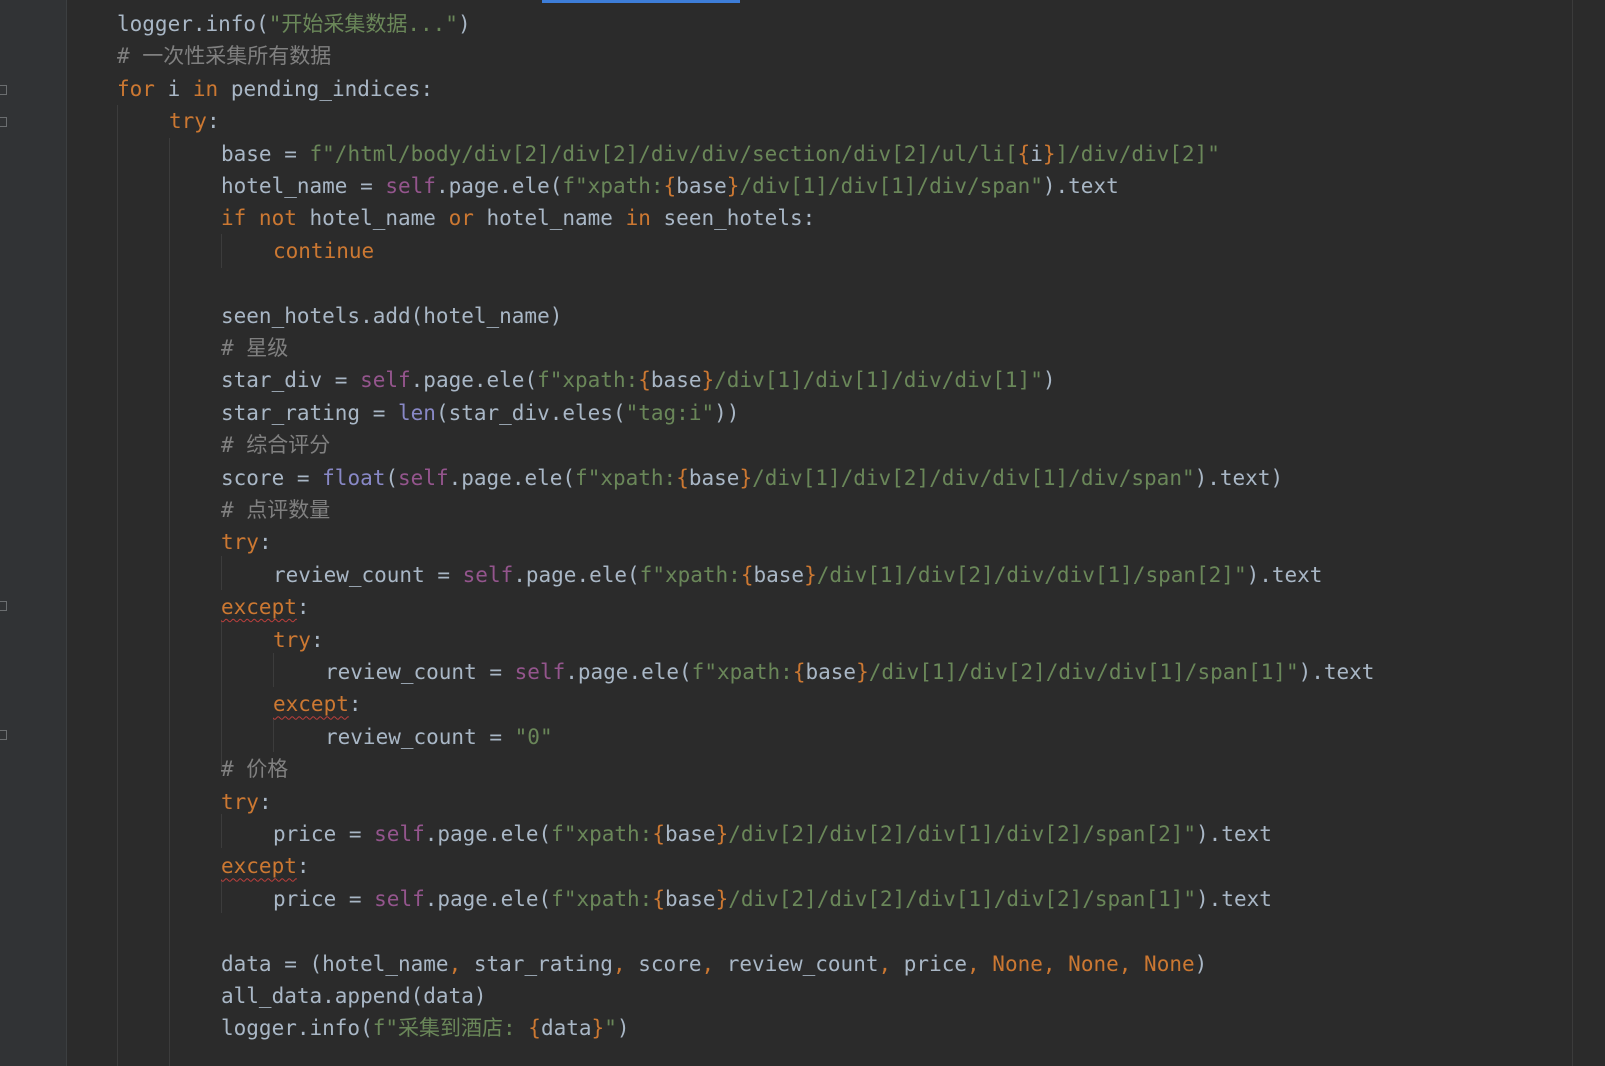  I want to click on code-token: /div[1]/div[2]/div/div[1]/div/span", so click(973, 477).